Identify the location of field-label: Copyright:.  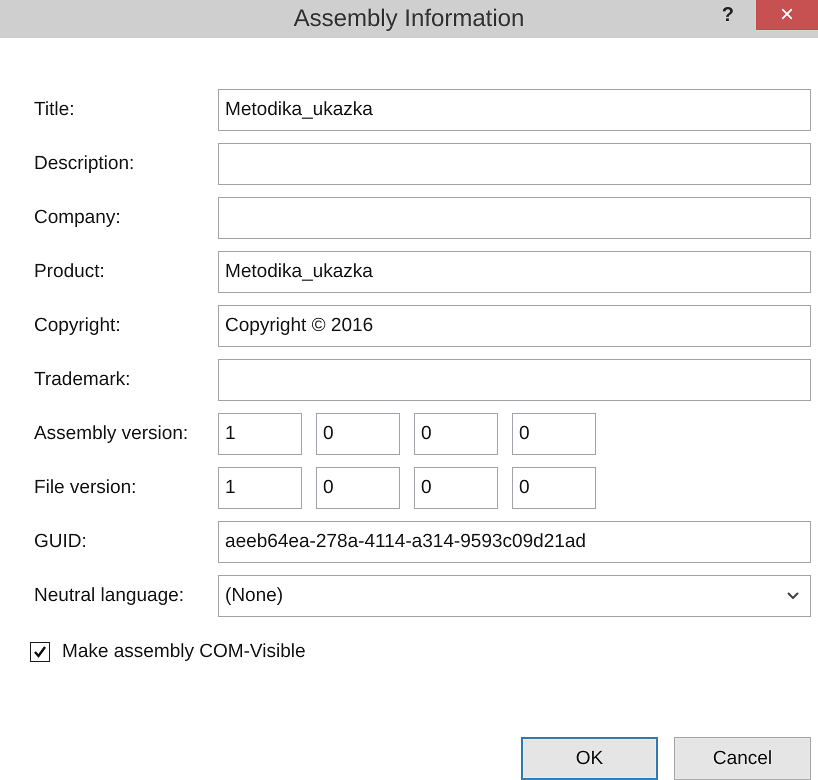
(78, 326).